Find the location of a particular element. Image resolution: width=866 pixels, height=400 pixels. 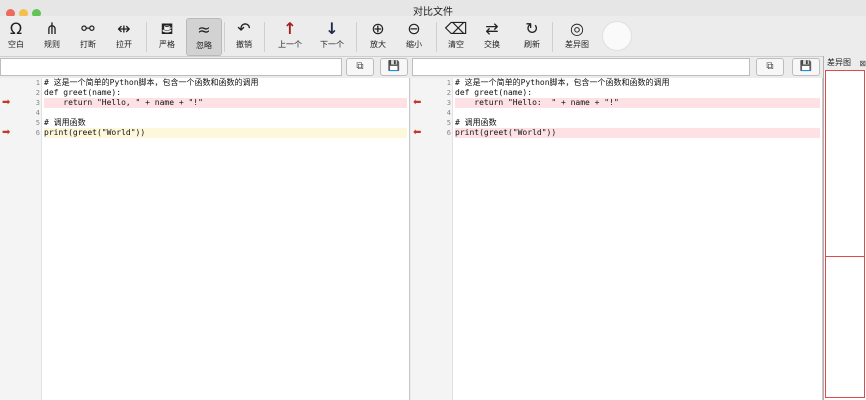

undo-label: 撤销 is located at coordinates (244, 44).